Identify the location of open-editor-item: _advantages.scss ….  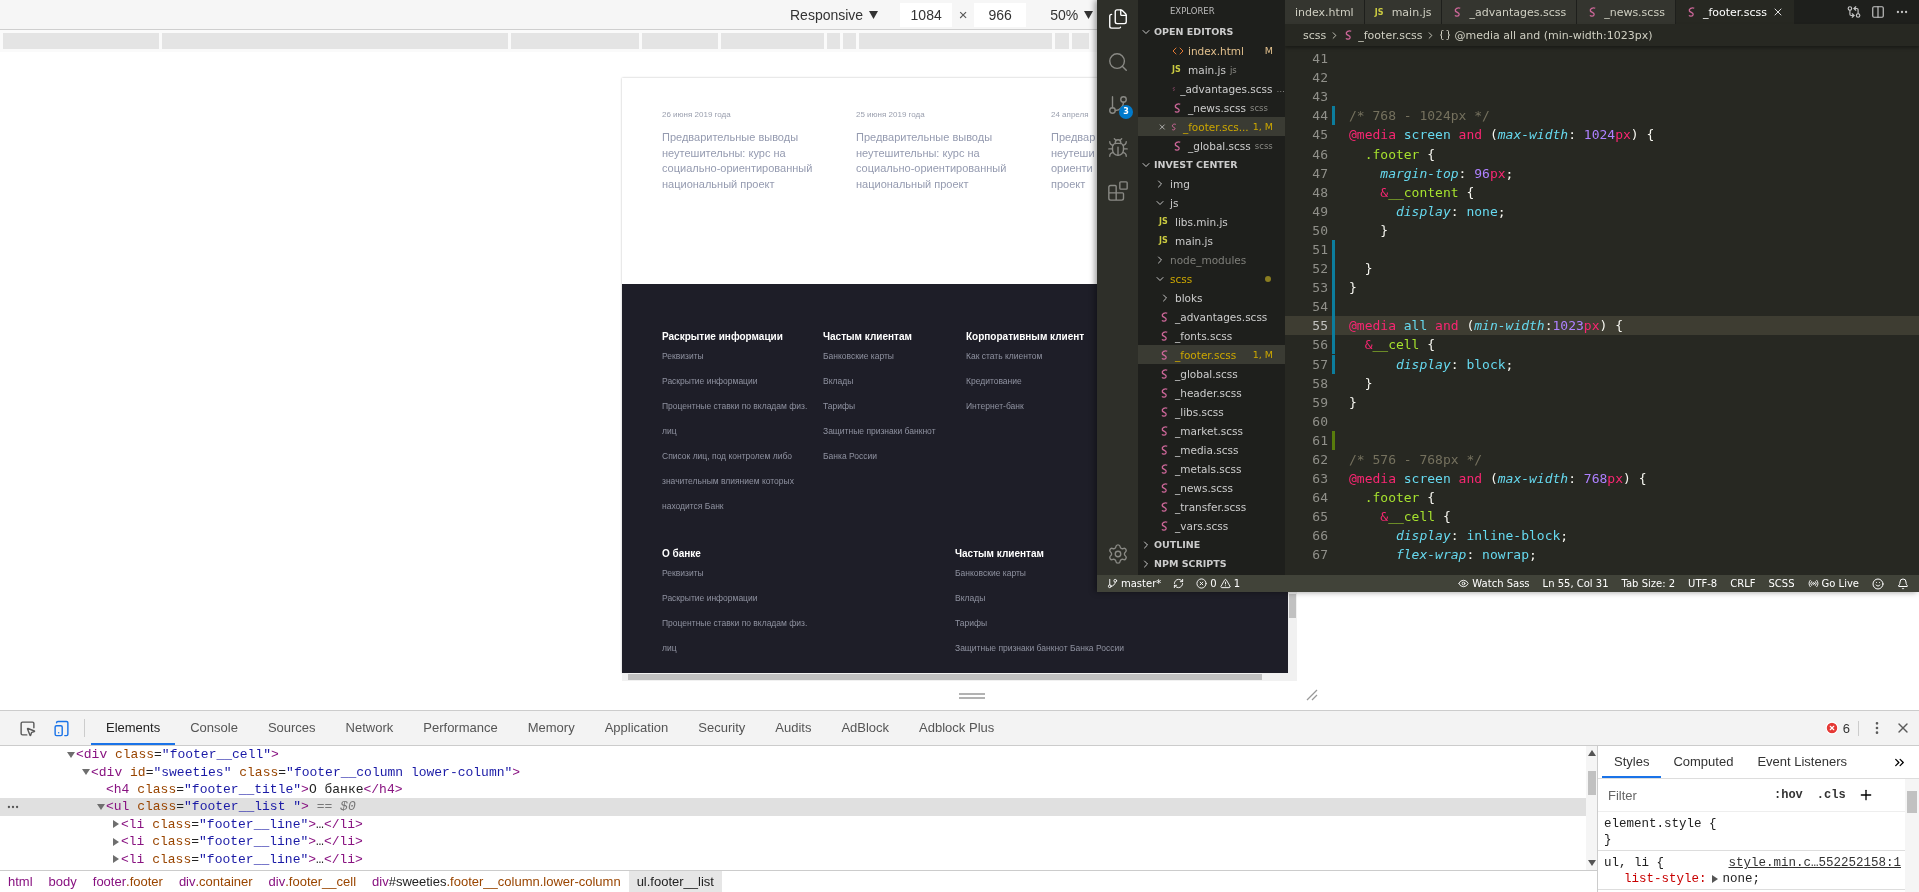
(1211, 88).